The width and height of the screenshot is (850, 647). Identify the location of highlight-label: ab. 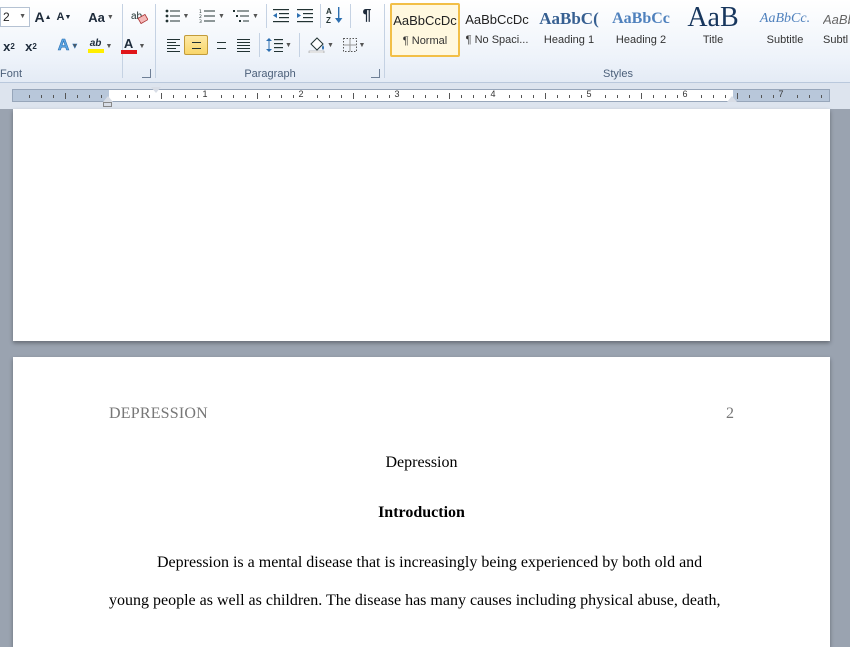
(95, 43).